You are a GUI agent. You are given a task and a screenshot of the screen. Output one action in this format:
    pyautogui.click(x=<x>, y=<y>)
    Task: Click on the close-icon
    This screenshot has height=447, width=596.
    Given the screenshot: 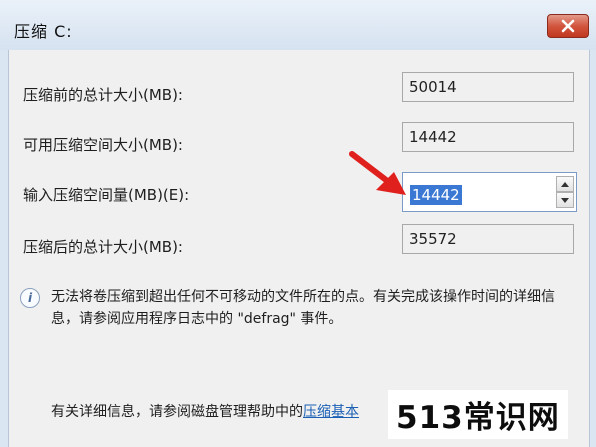 What is the action you would take?
    pyautogui.click(x=568, y=26)
    